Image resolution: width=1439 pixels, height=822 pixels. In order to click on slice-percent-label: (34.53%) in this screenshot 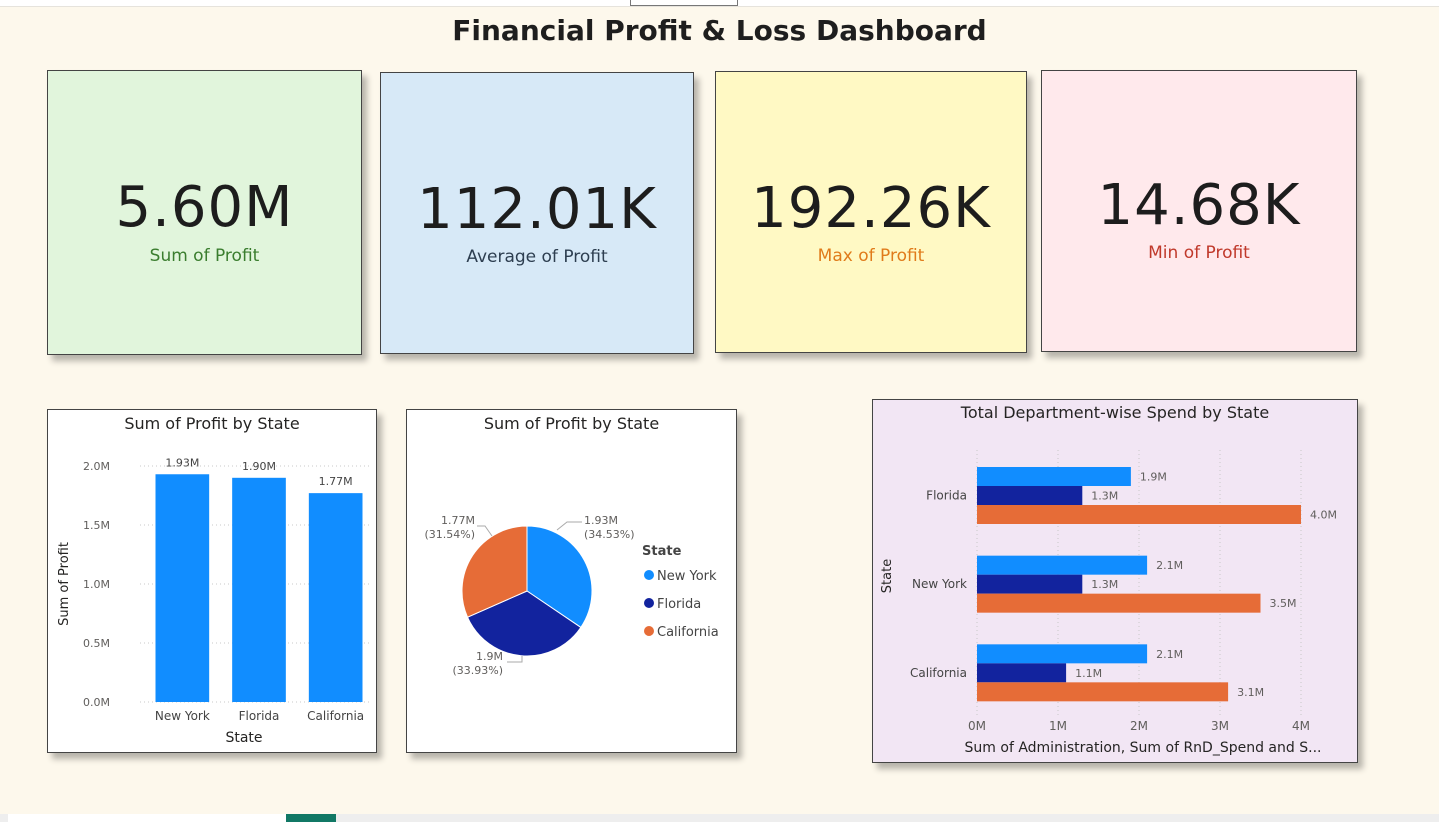, I will do `click(609, 534)`.